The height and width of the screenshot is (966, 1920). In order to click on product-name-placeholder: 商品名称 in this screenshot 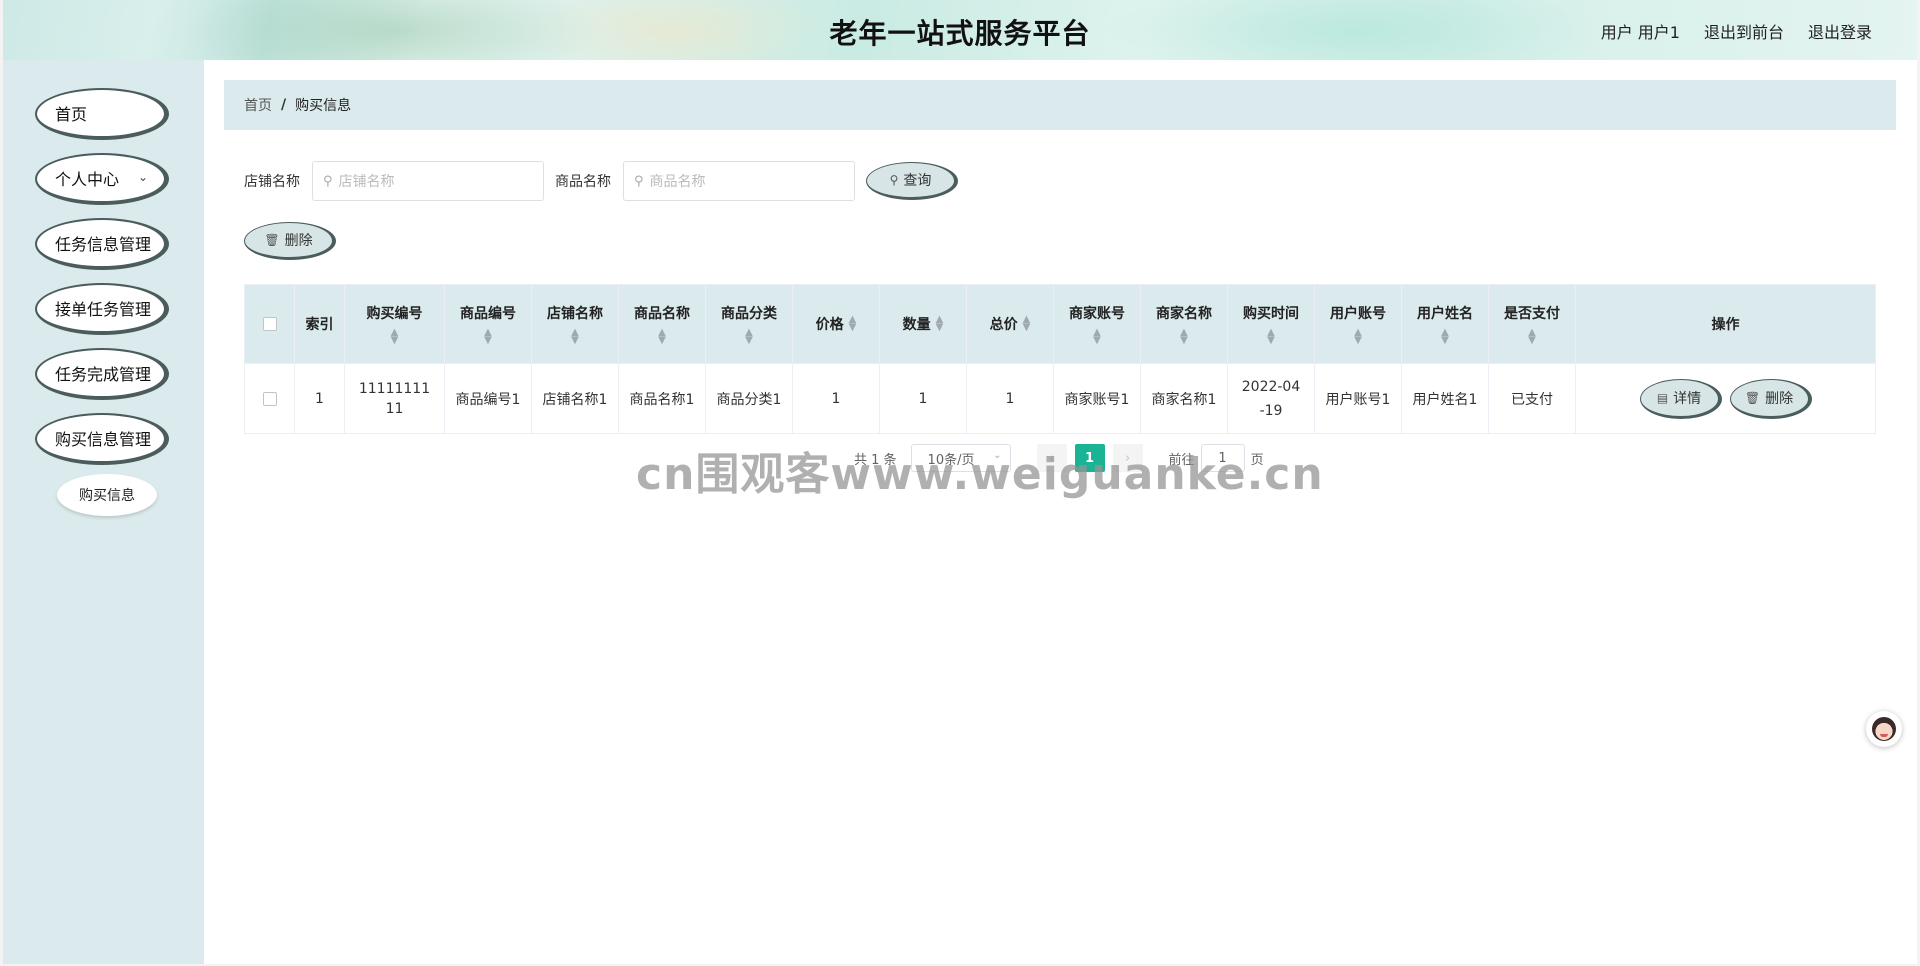, I will do `click(677, 182)`.